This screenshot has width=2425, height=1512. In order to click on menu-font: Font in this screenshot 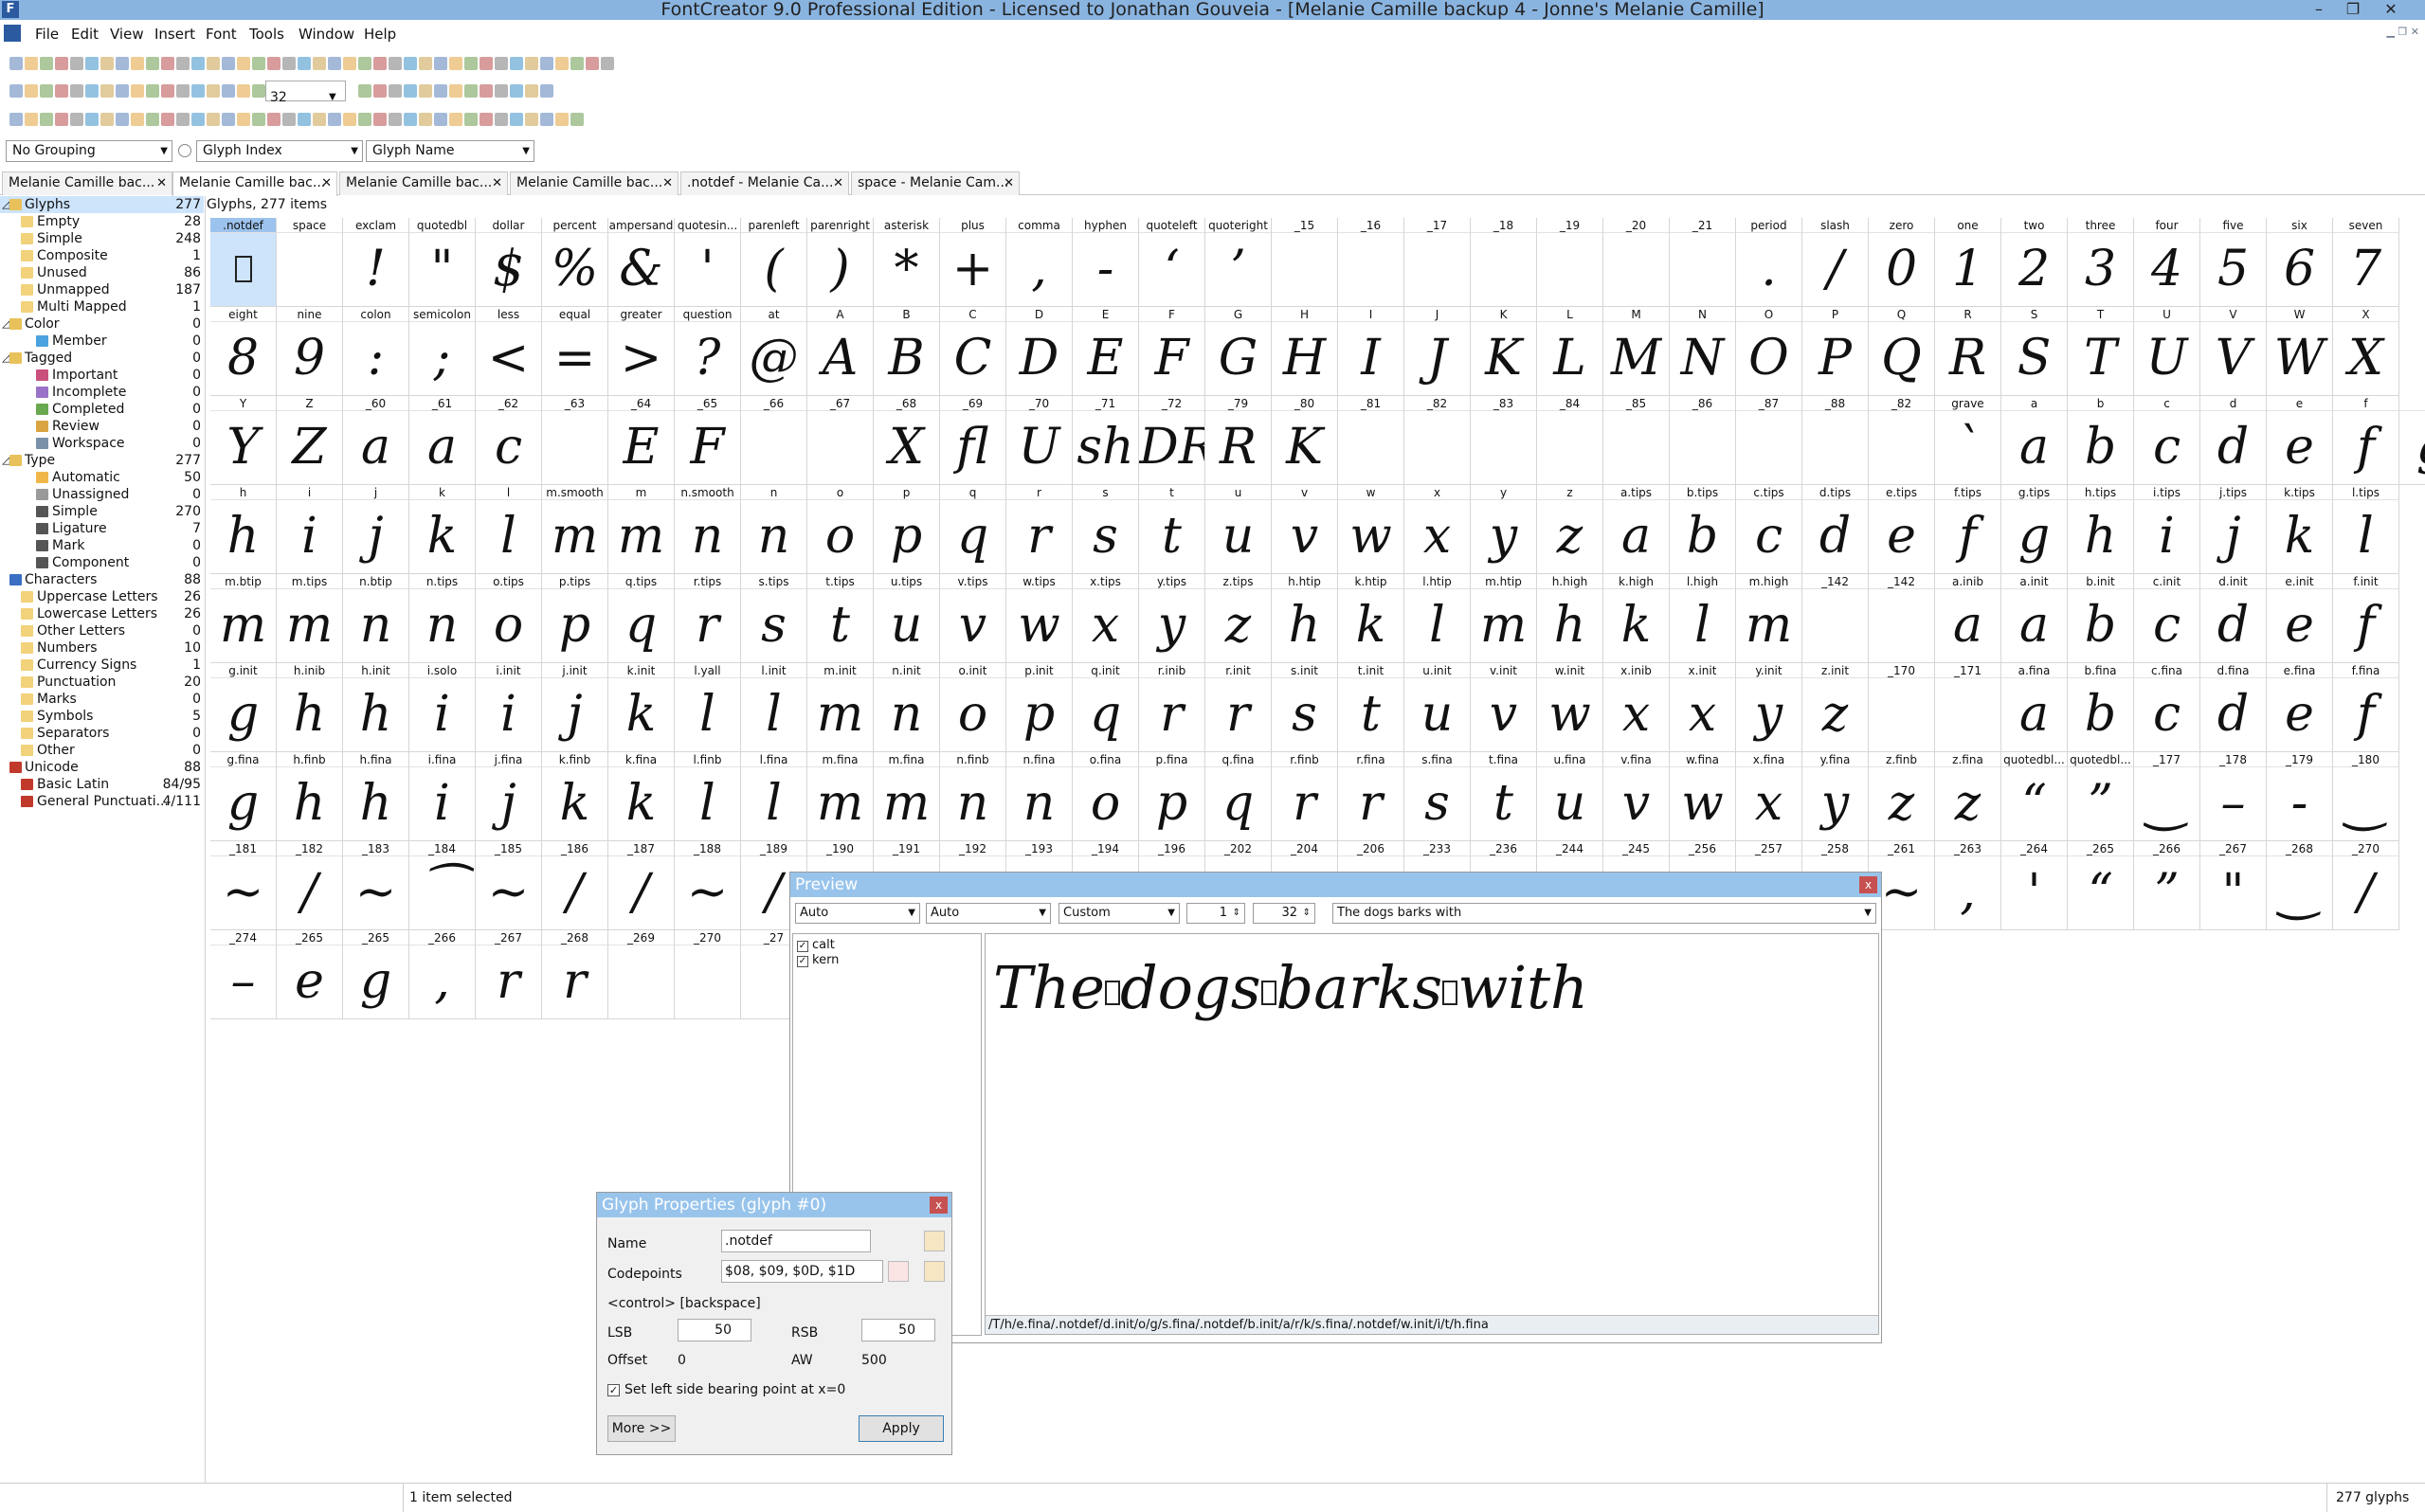, I will do `click(221, 34)`.